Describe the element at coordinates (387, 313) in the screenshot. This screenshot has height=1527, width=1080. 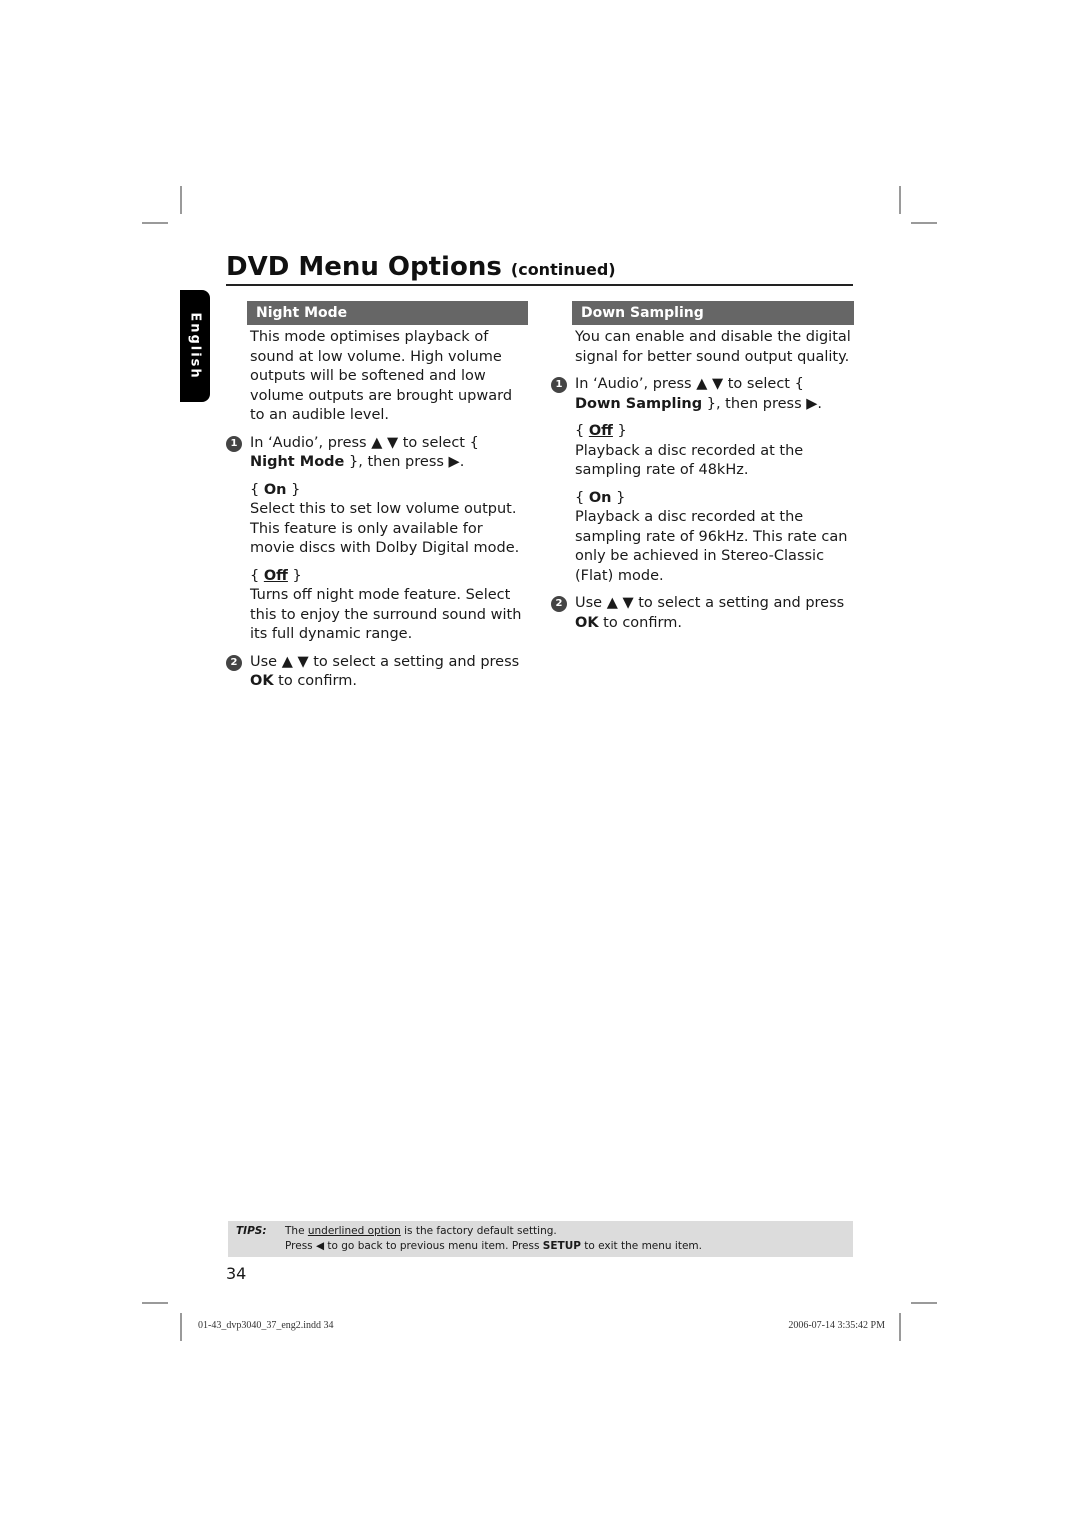
I see `section-heading: Night Mode` at that location.